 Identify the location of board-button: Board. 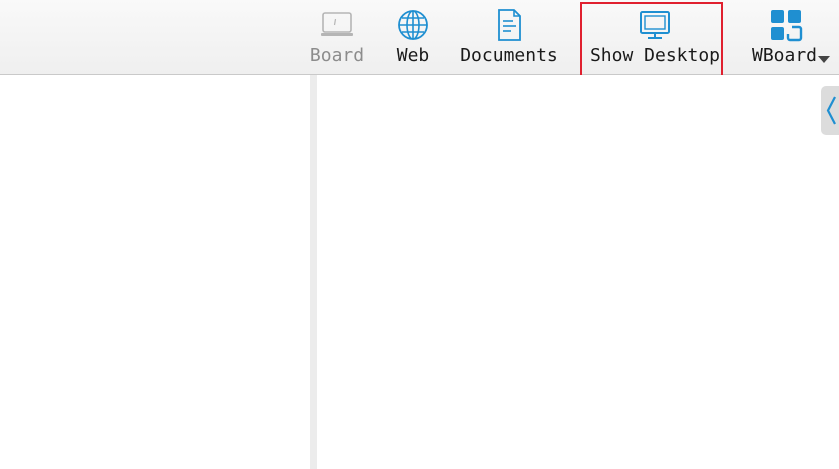
(337, 37).